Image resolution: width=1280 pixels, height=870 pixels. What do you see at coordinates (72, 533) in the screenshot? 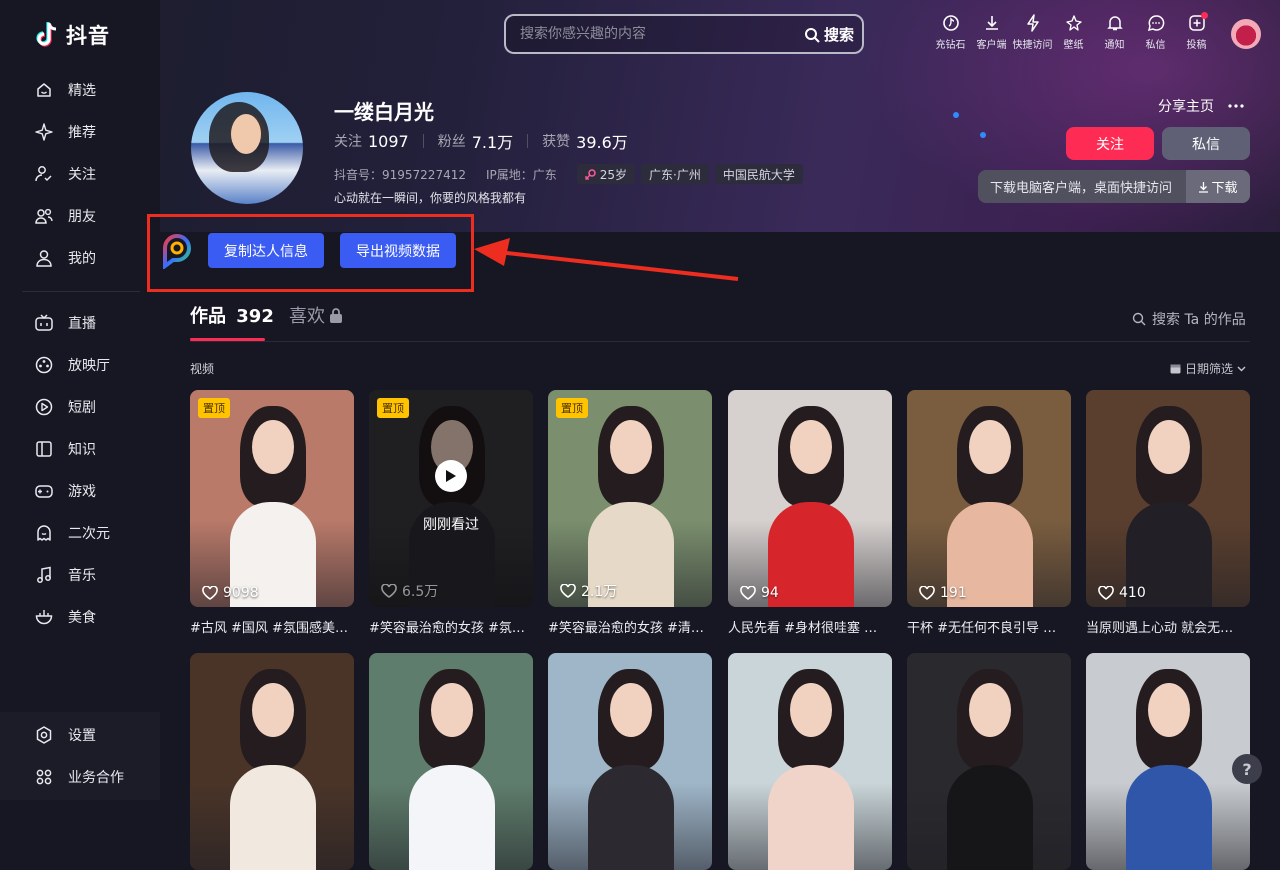
I see `sidebar-item-ghost: 二次元` at bounding box center [72, 533].